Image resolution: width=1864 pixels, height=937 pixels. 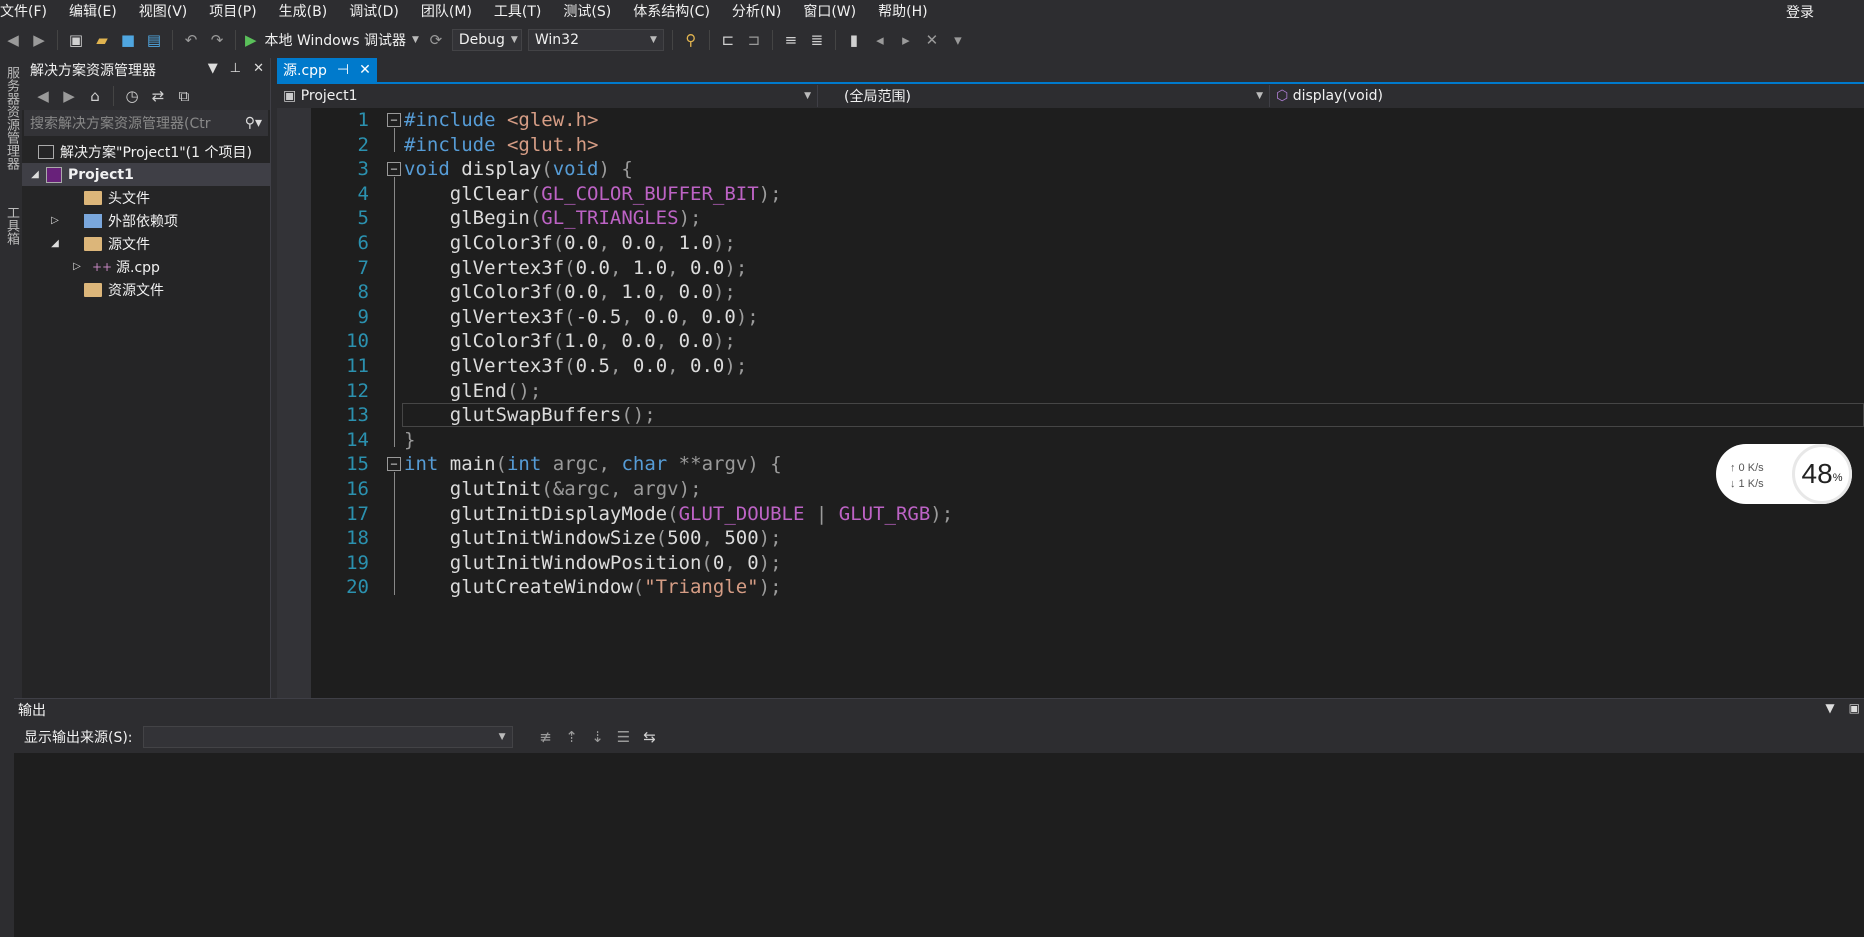 What do you see at coordinates (854, 40) in the screenshot?
I see `bookmark-icon: ▮` at bounding box center [854, 40].